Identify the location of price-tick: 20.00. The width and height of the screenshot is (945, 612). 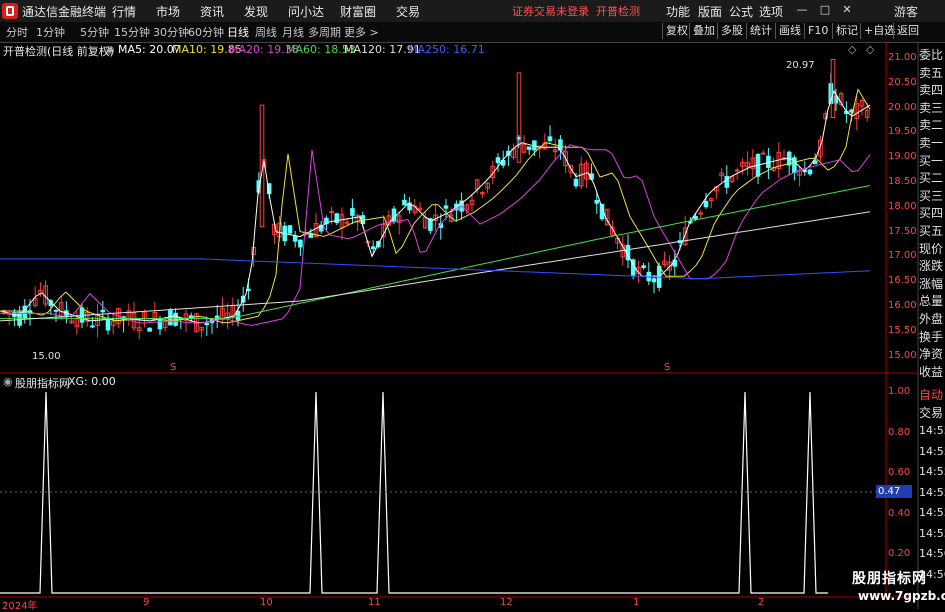
(902, 107).